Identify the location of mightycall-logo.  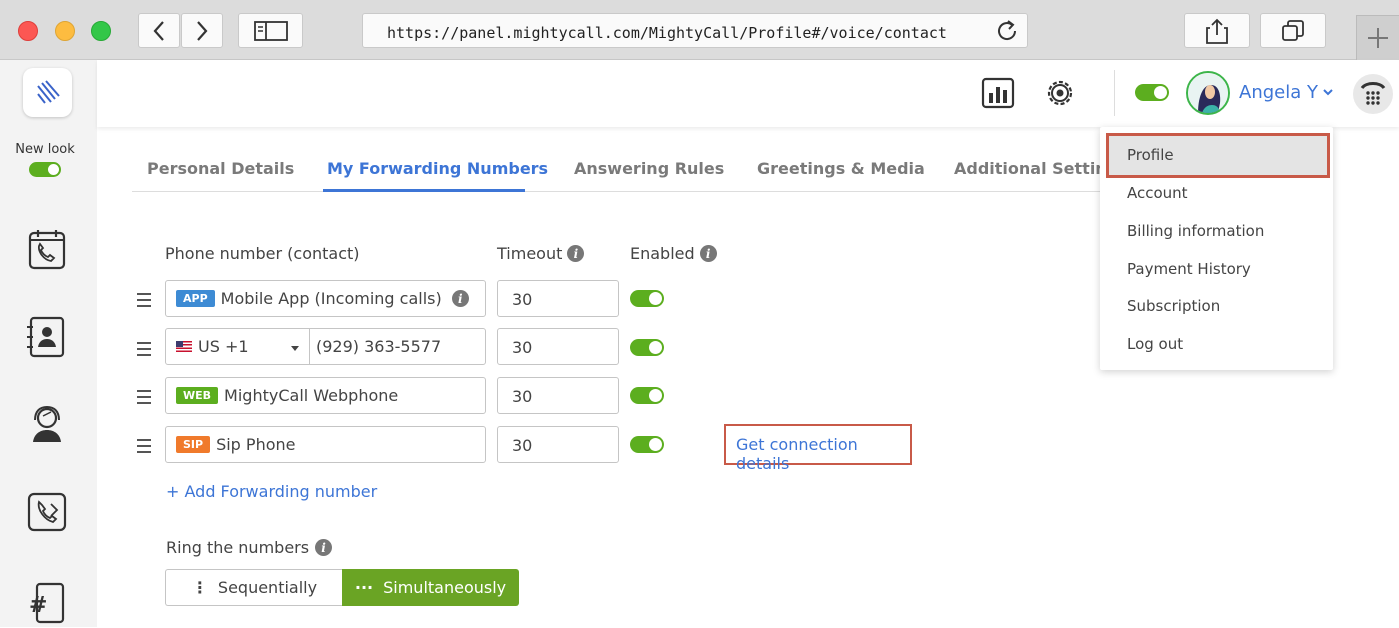
(47, 92).